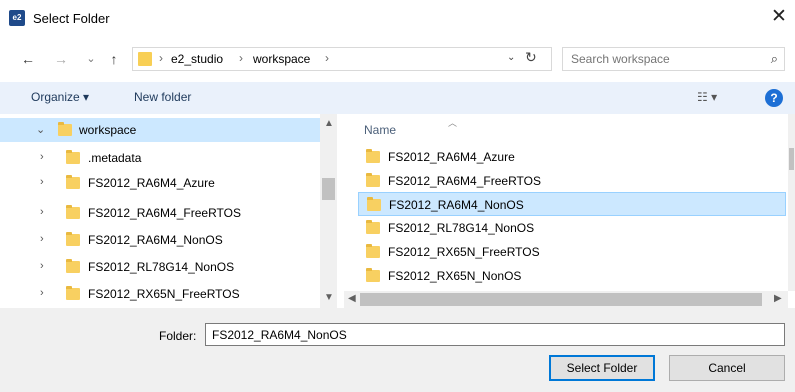 The width and height of the screenshot is (795, 392). What do you see at coordinates (727, 368) in the screenshot?
I see `cancel-button: Cancel` at bounding box center [727, 368].